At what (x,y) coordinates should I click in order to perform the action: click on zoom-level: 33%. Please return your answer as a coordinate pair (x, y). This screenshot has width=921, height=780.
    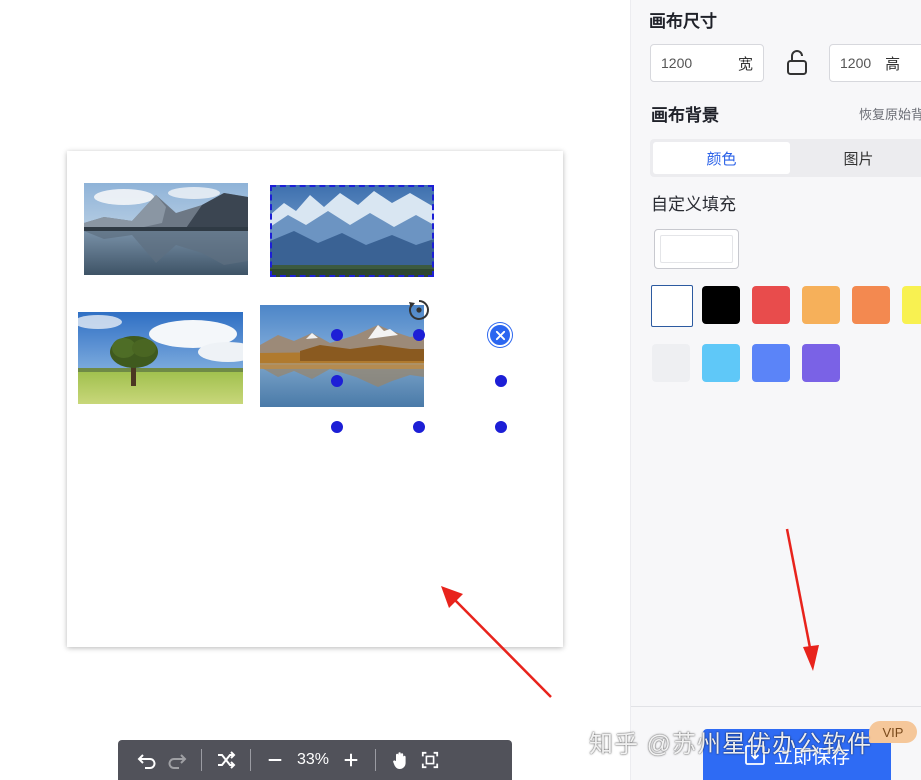
    Looking at the image, I should click on (313, 759).